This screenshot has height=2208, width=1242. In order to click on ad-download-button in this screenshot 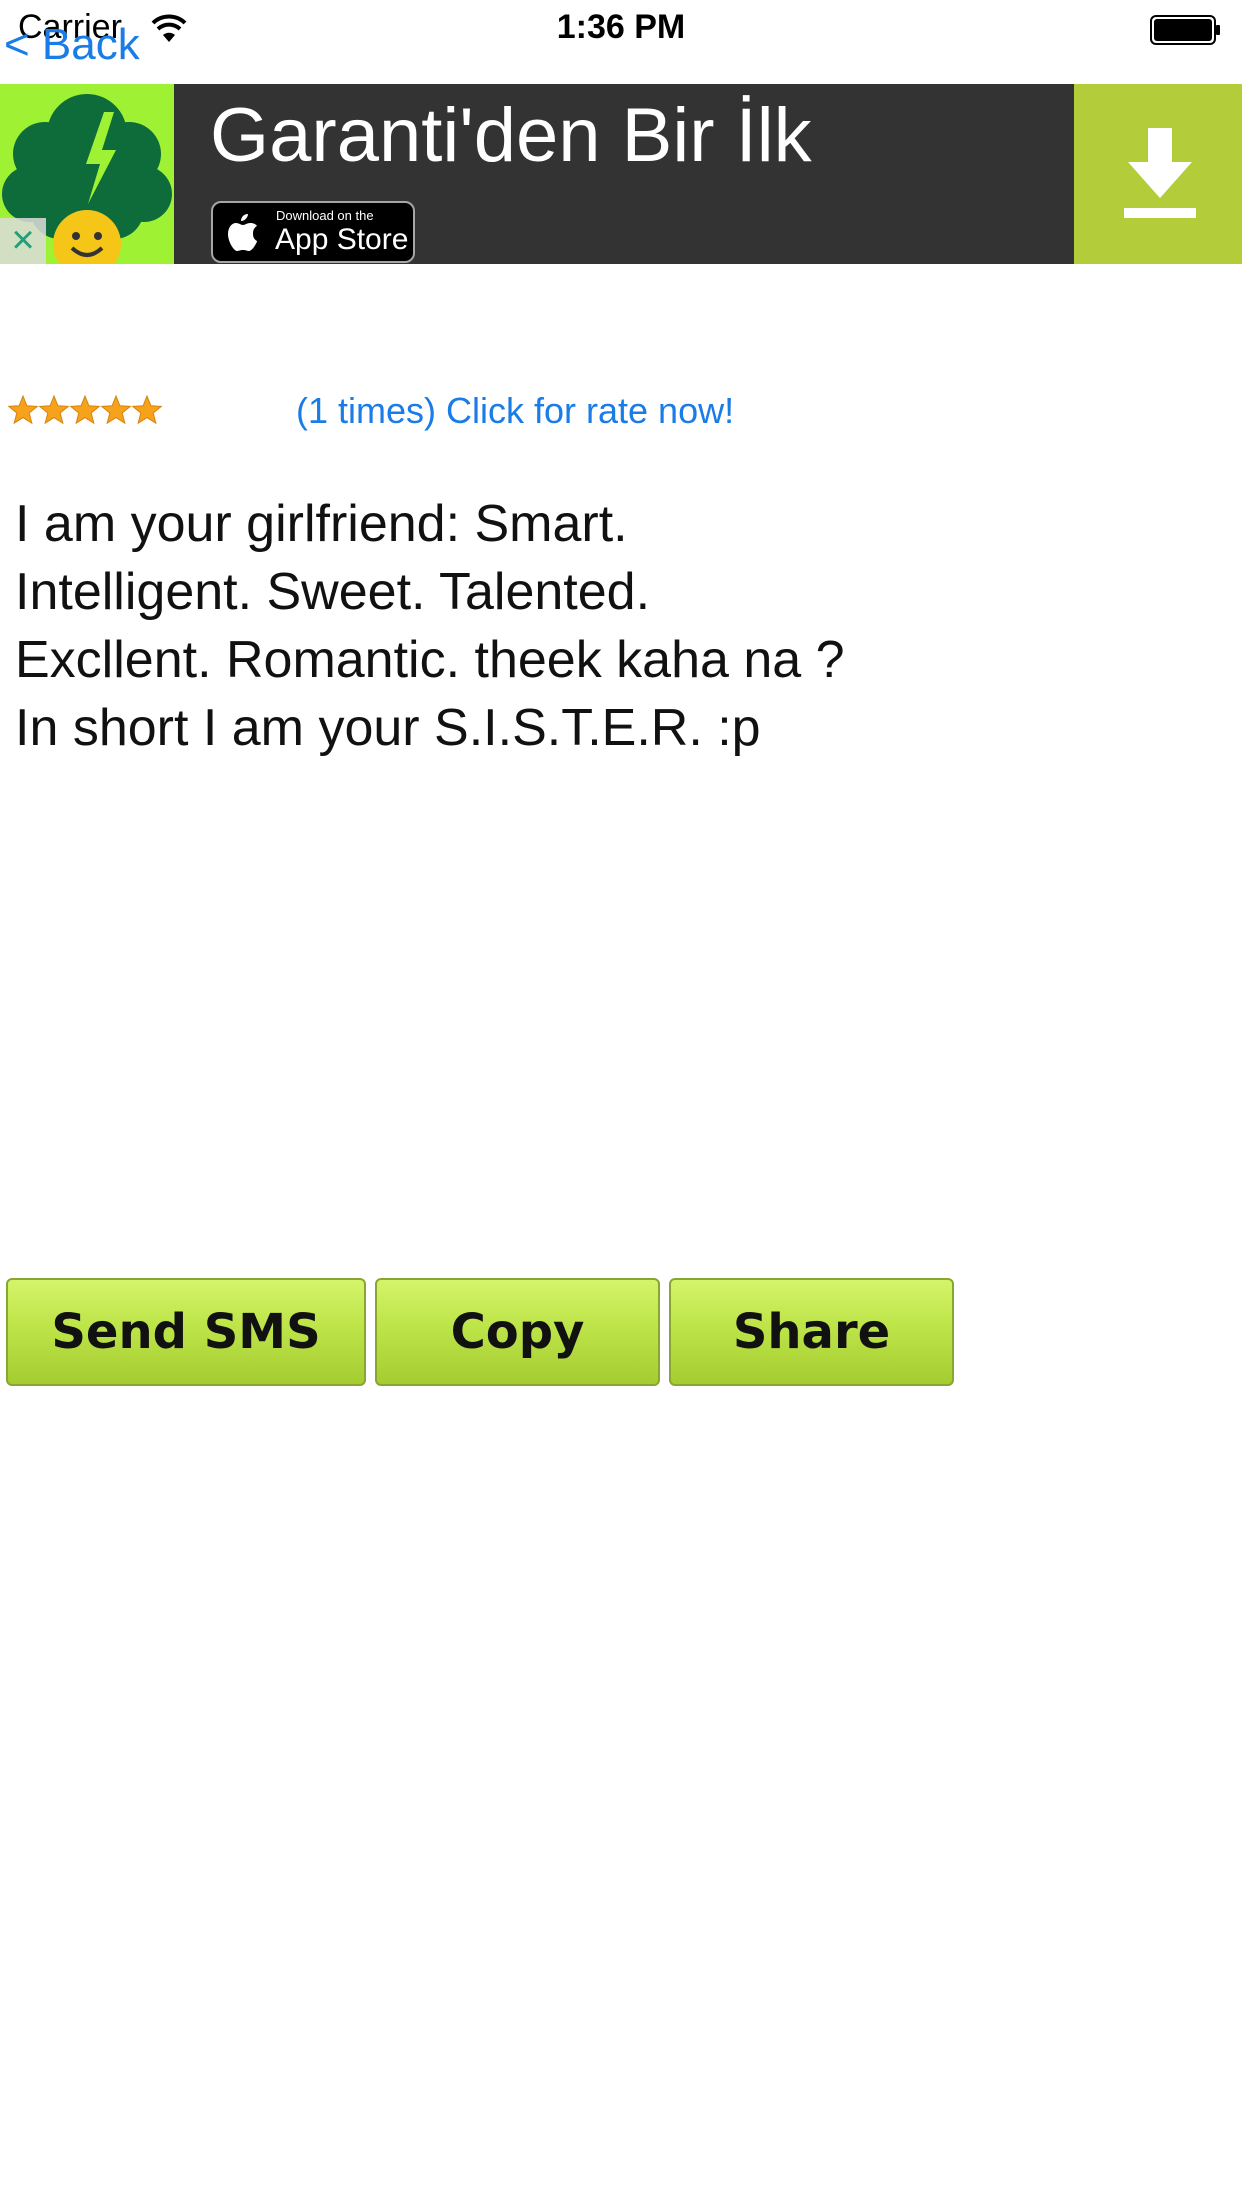, I will do `click(1158, 174)`.